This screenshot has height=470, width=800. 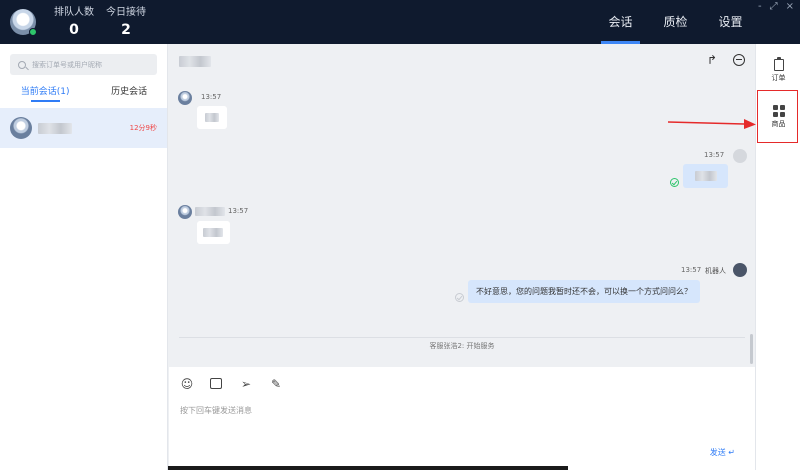 I want to click on system-message-text: 客服张浩2: 开始服务, so click(x=462, y=346).